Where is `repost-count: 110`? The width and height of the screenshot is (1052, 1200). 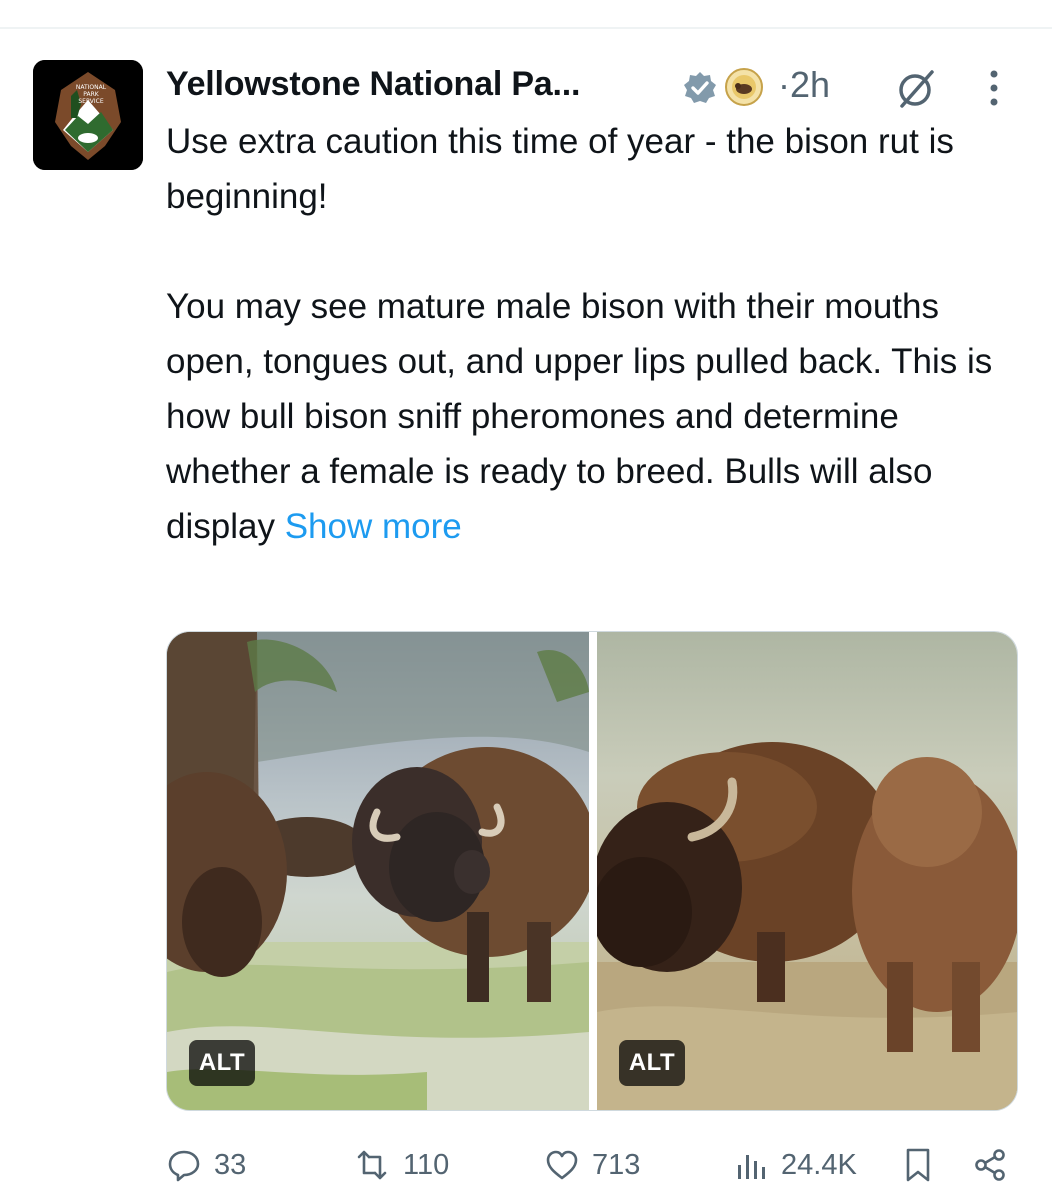 repost-count: 110 is located at coordinates (426, 1164).